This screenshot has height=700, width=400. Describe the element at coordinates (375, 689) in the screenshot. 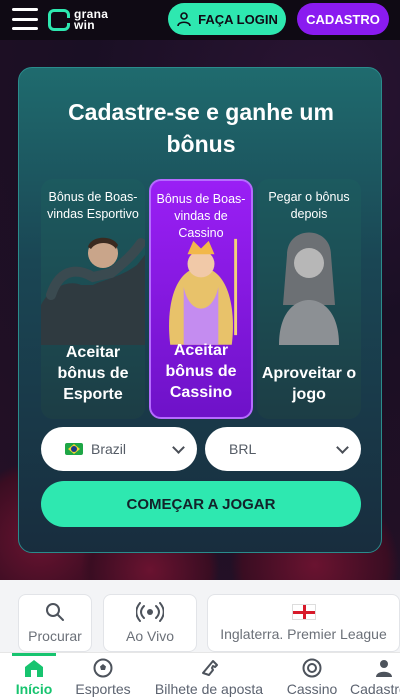

I see `nav-label-signup: Cadastro` at that location.